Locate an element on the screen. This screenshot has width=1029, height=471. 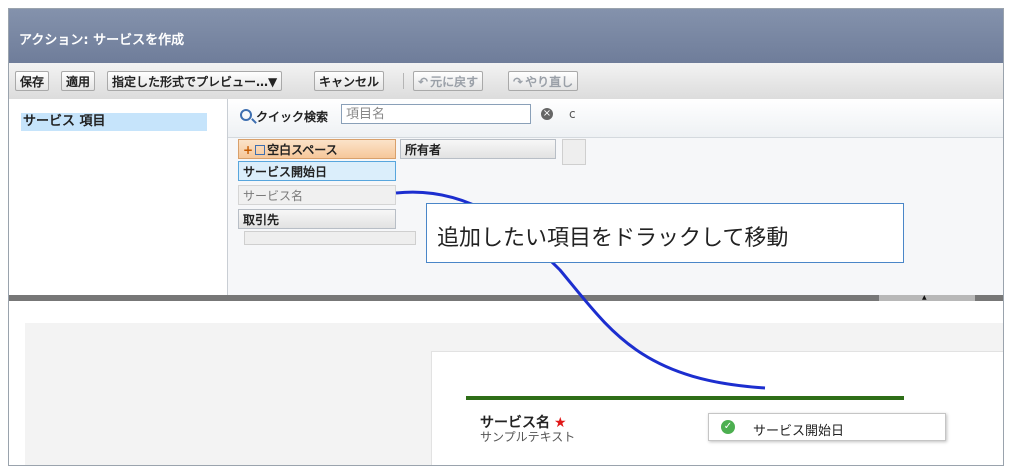
palette-field-start-date: サービス開始日 is located at coordinates (317, 171).